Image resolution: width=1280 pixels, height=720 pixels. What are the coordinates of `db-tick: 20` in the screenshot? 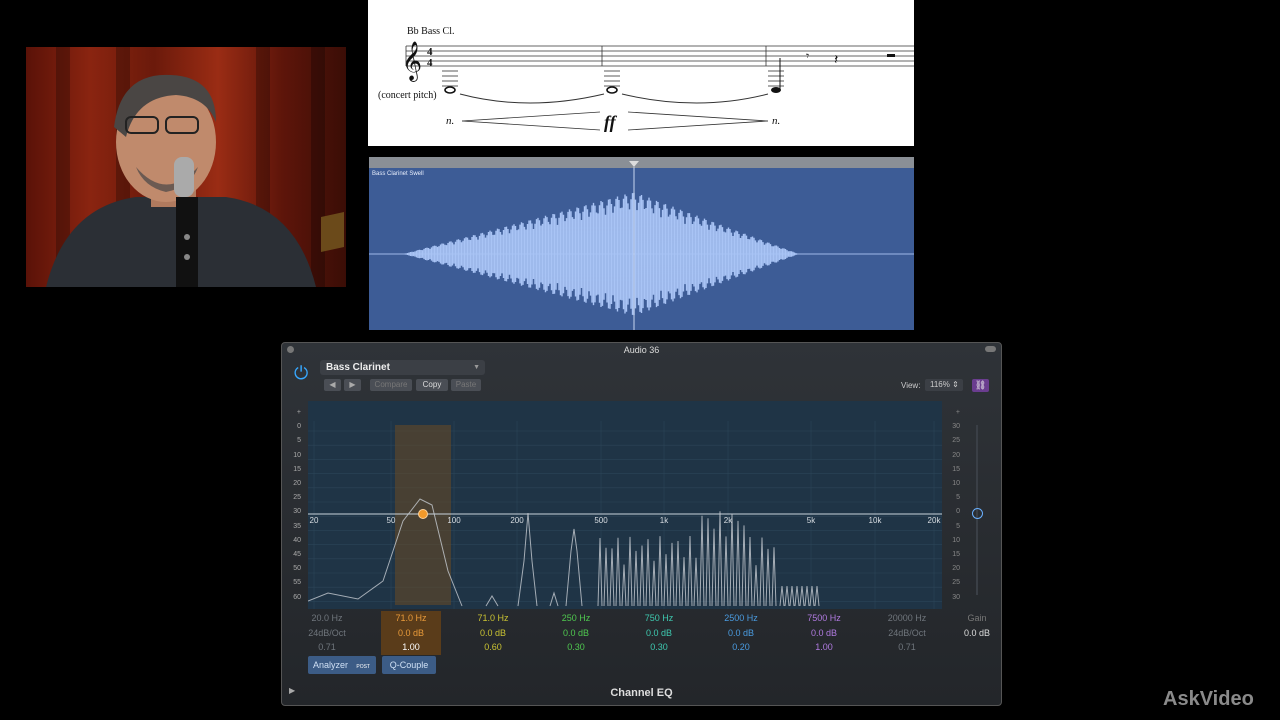 It's located at (297, 483).